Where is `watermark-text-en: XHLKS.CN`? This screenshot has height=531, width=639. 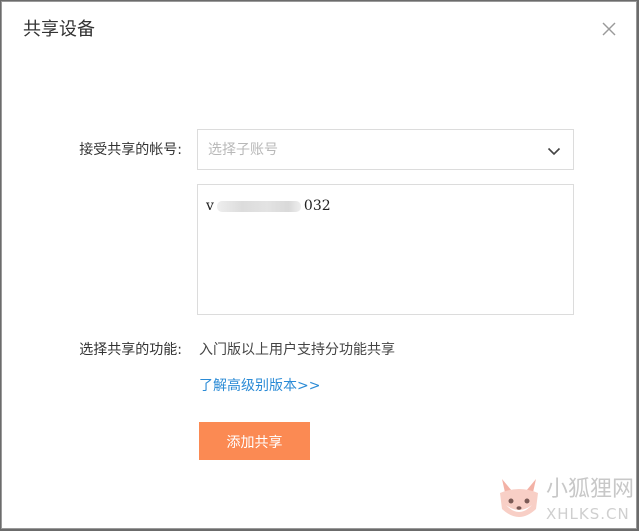 watermark-text-en: XHLKS.CN is located at coordinates (588, 514).